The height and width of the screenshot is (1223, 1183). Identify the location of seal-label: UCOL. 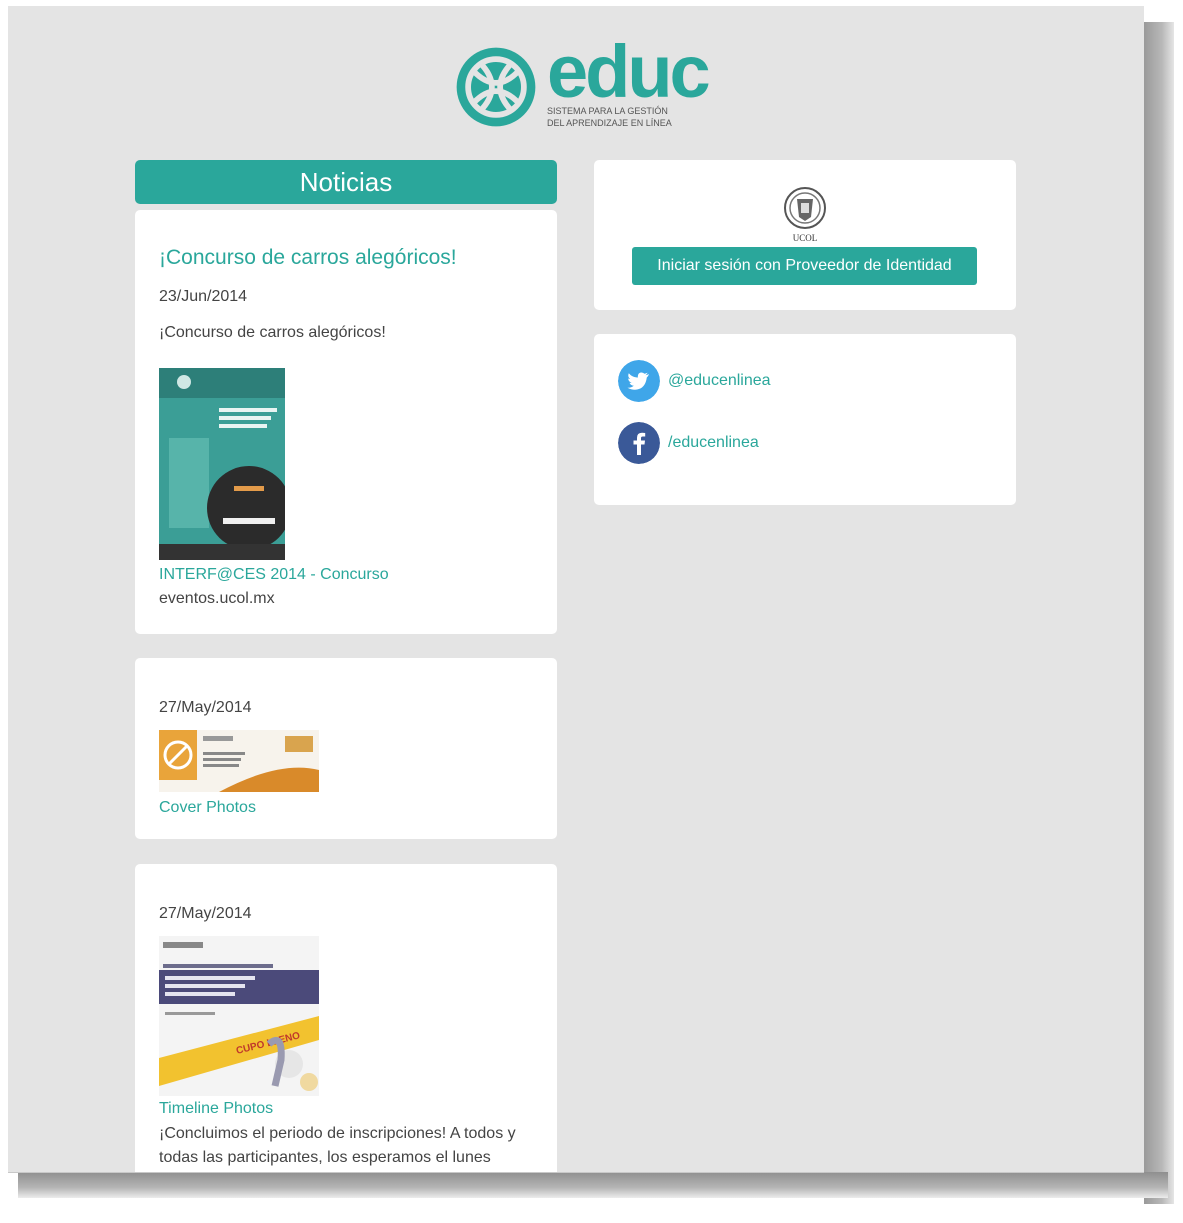
(805, 238).